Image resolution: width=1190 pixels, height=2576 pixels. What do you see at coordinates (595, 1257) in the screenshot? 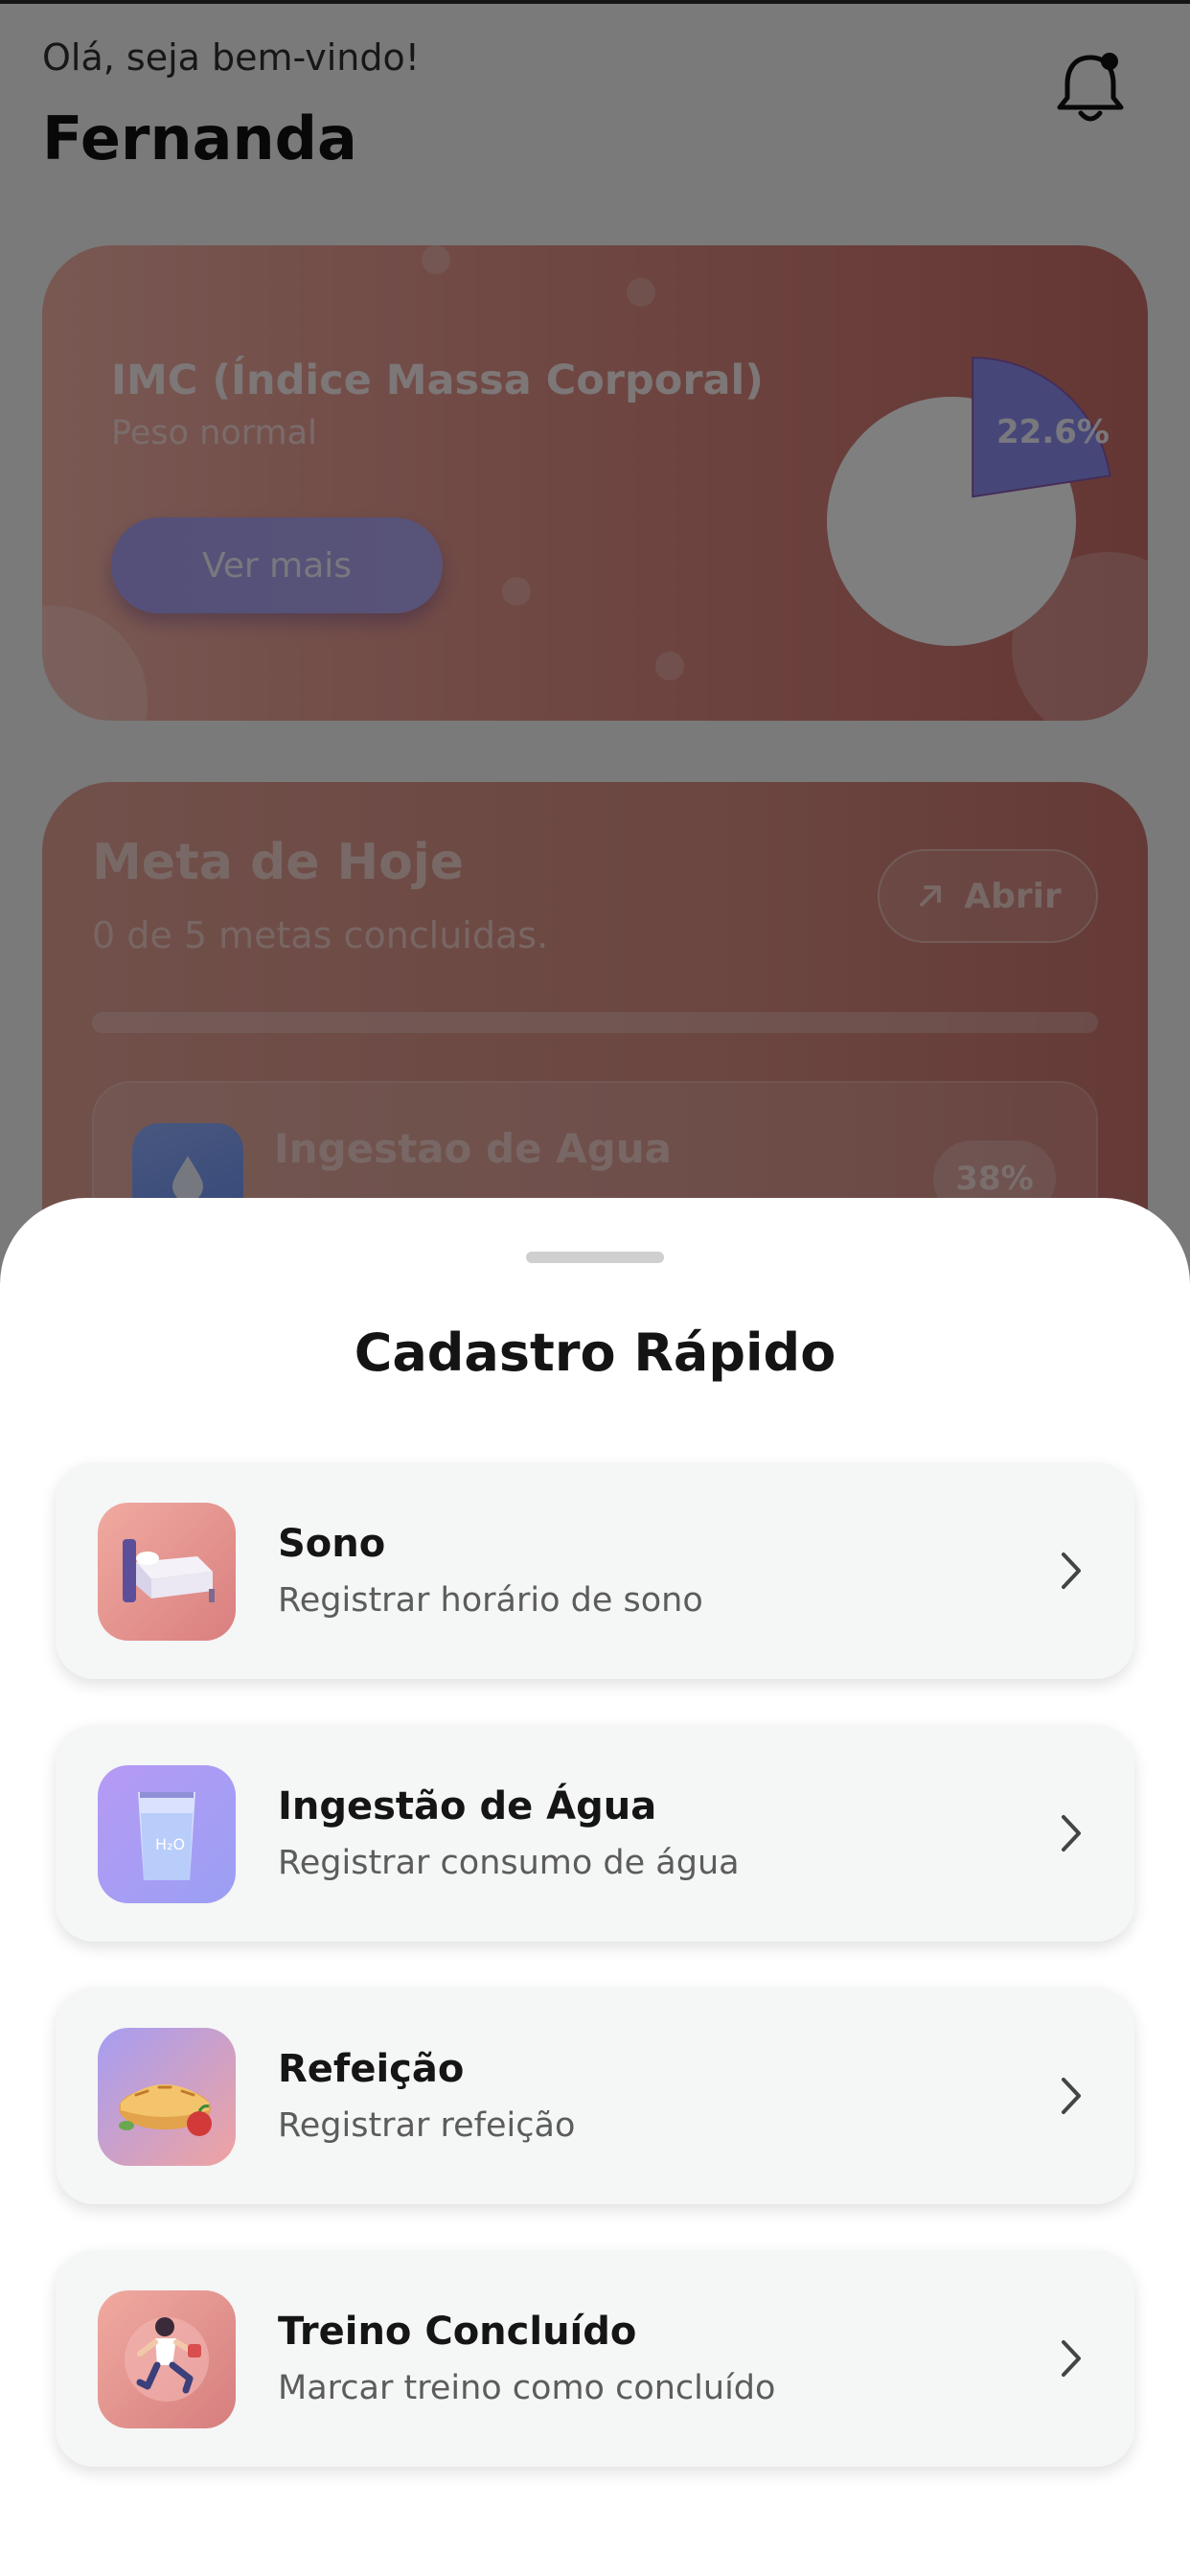
I see `sheet-drag-handle` at bounding box center [595, 1257].